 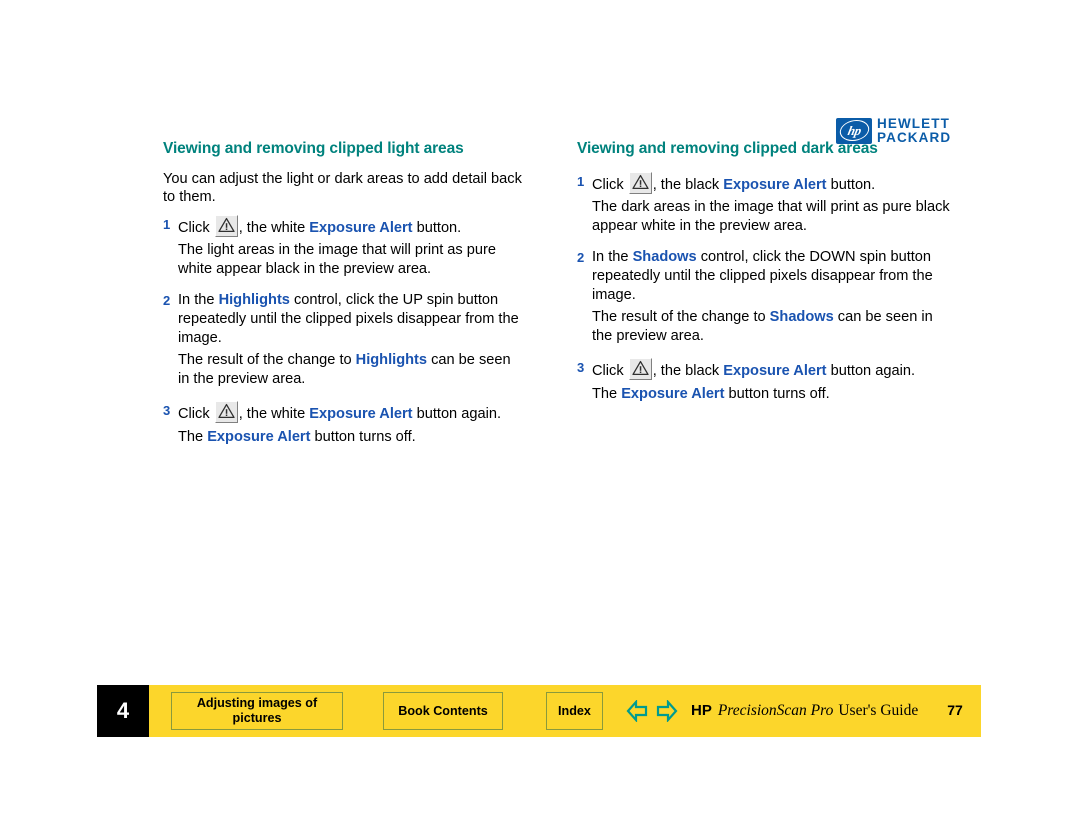 What do you see at coordinates (727, 148) in the screenshot?
I see `right-section-heading: Viewing and removing clipped dark areas` at bounding box center [727, 148].